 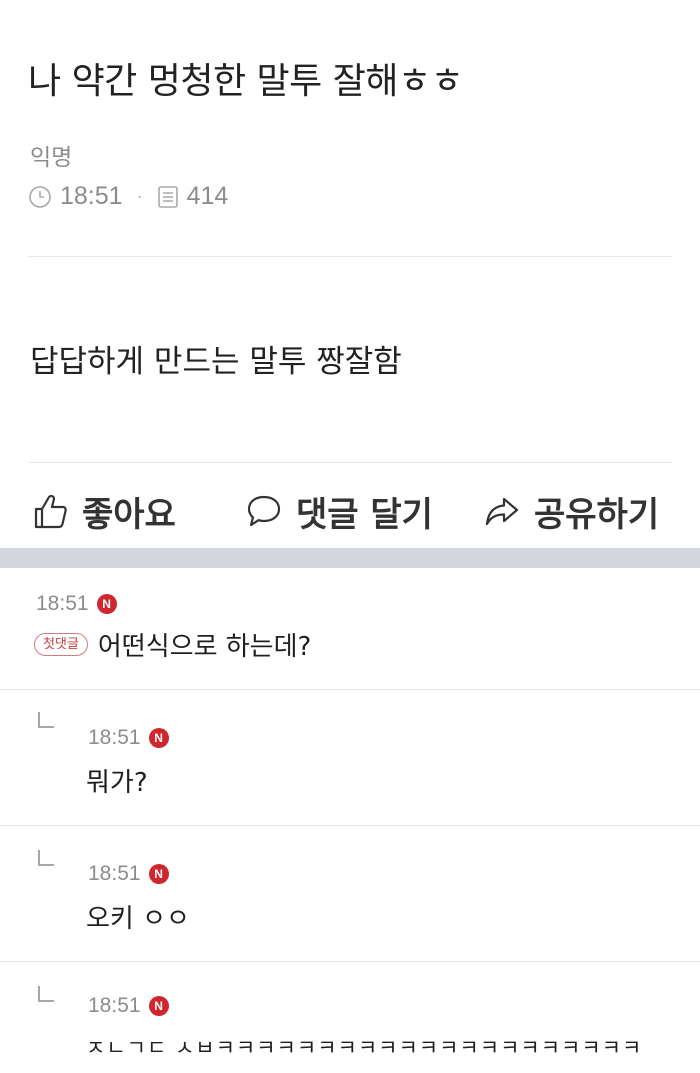 I want to click on post-meta: 18:51 · 414, so click(x=128, y=196).